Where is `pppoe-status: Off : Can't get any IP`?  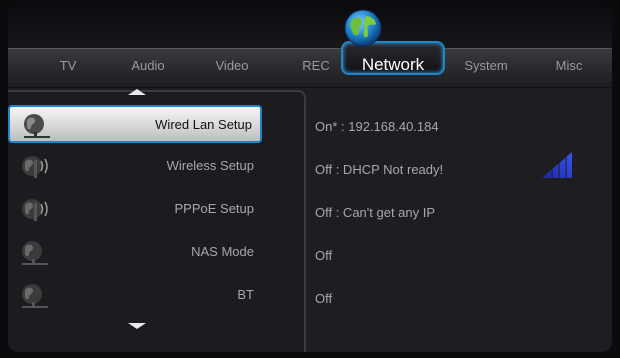 pppoe-status: Off : Can't get any IP is located at coordinates (375, 212).